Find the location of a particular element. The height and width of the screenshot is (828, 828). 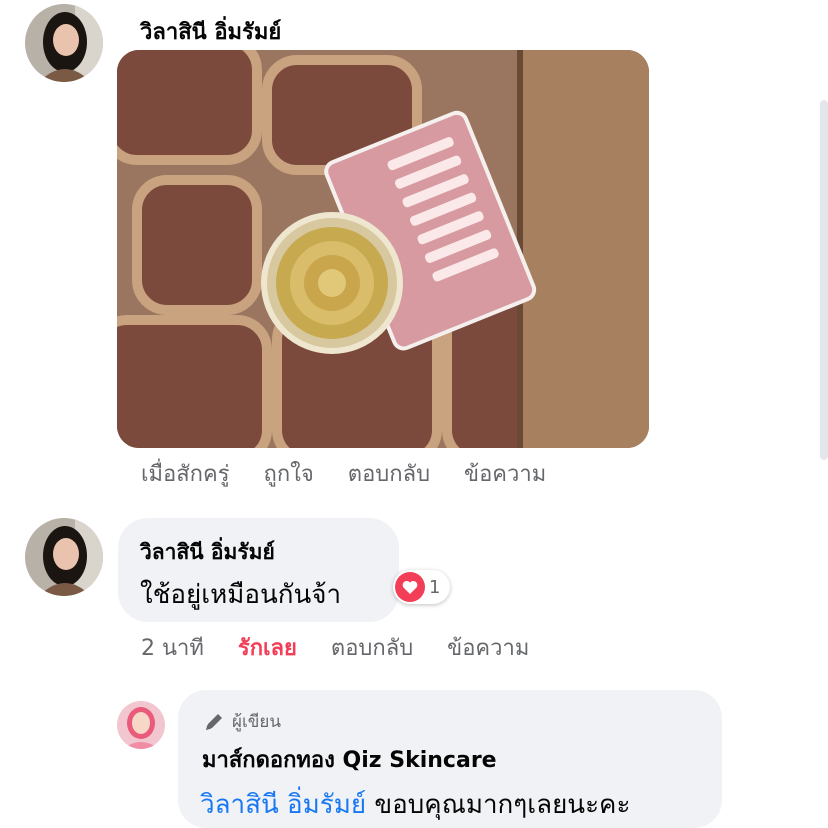

author-badge: ผู้เขียน is located at coordinates (241, 721).